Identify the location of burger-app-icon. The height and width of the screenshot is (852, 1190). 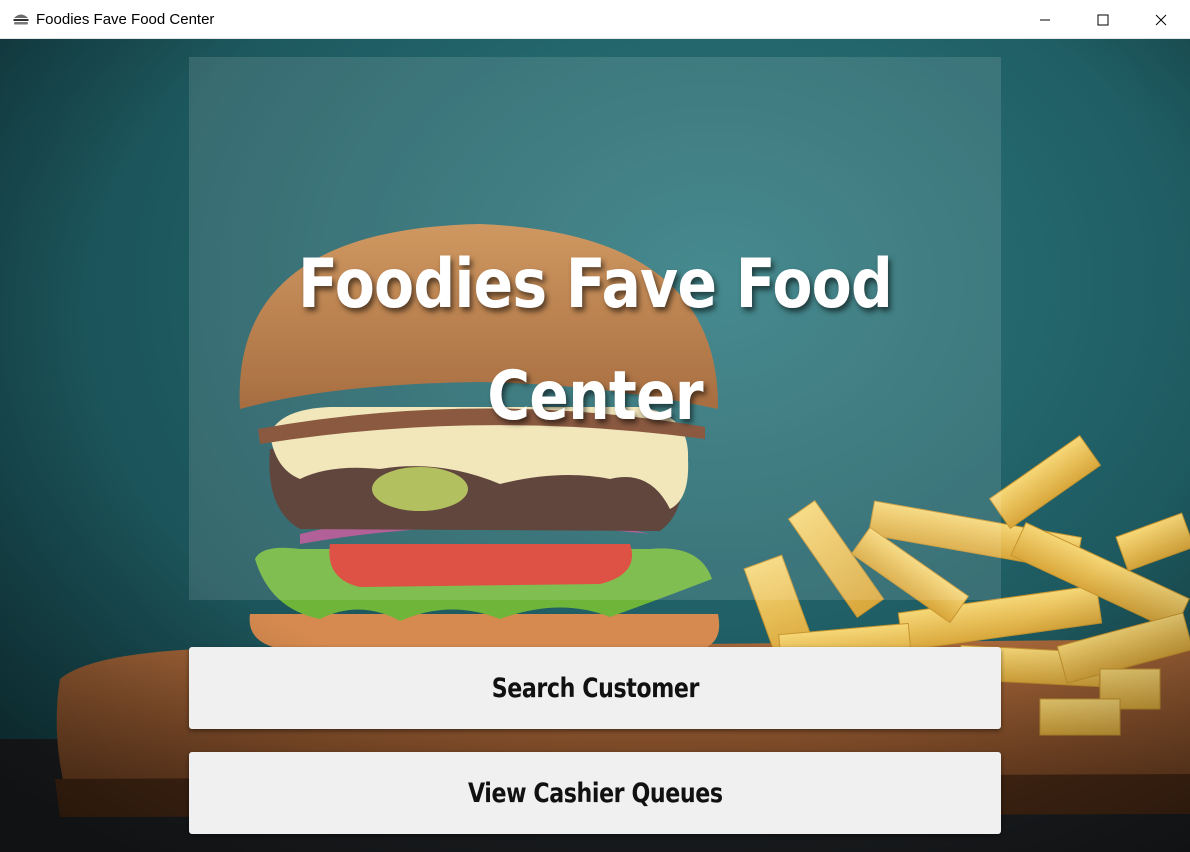
(21, 19).